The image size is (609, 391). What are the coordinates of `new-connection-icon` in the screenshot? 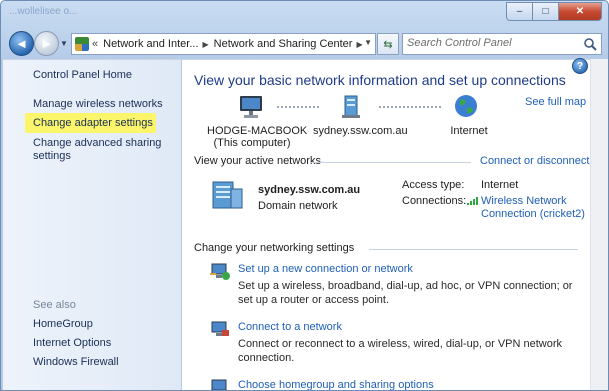 It's located at (220, 271).